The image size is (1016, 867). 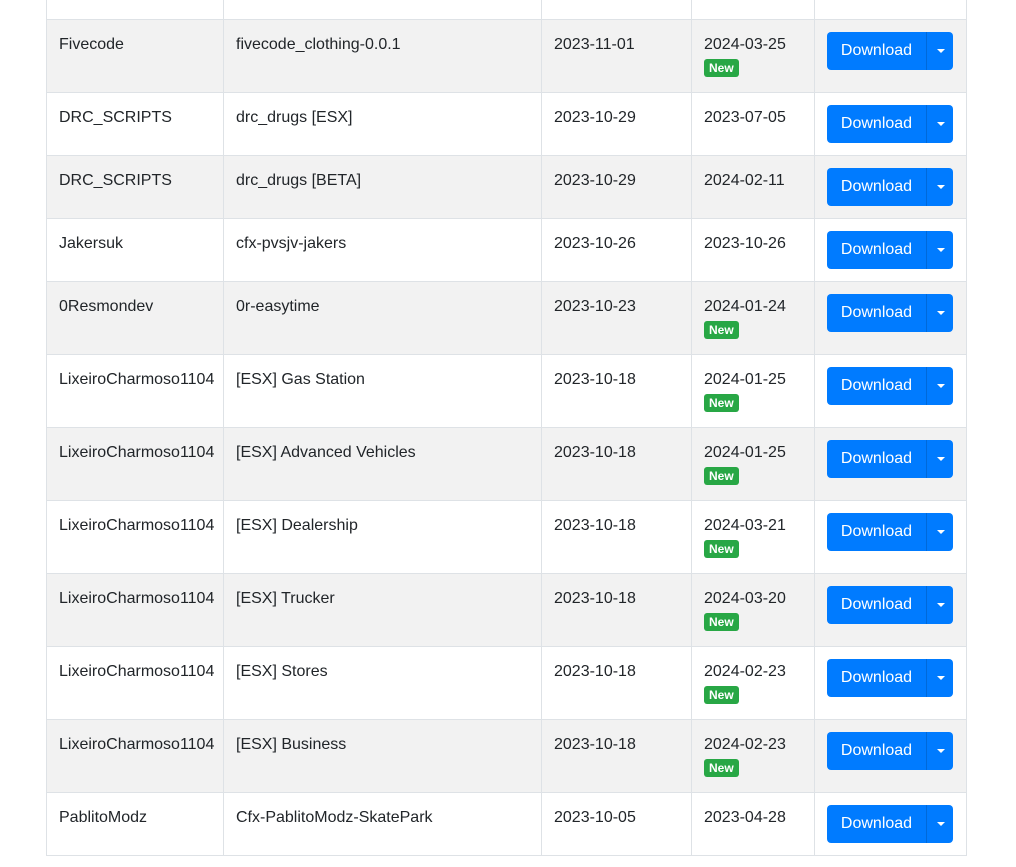 I want to click on created-date: 2023-10-29, so click(x=595, y=117).